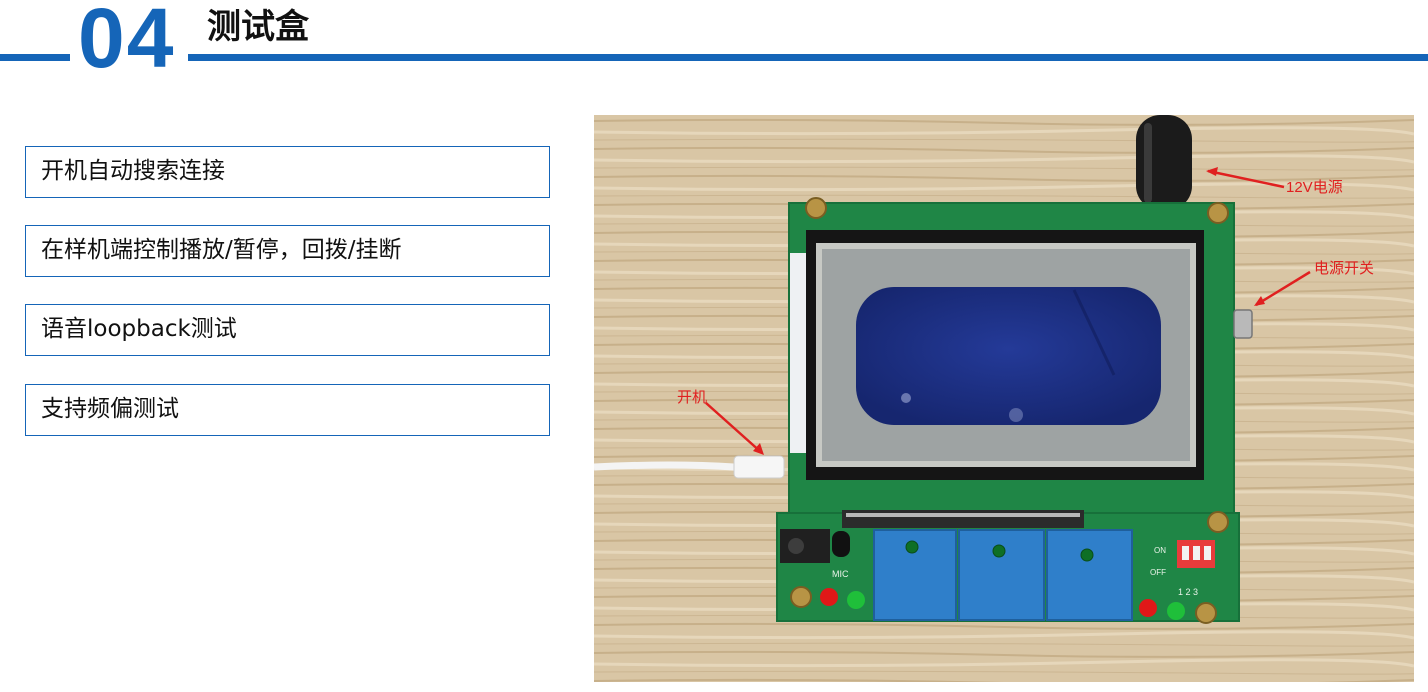  Describe the element at coordinates (287, 330) in the screenshot. I see `feature-box-loopback: 语音loopback测试` at that location.